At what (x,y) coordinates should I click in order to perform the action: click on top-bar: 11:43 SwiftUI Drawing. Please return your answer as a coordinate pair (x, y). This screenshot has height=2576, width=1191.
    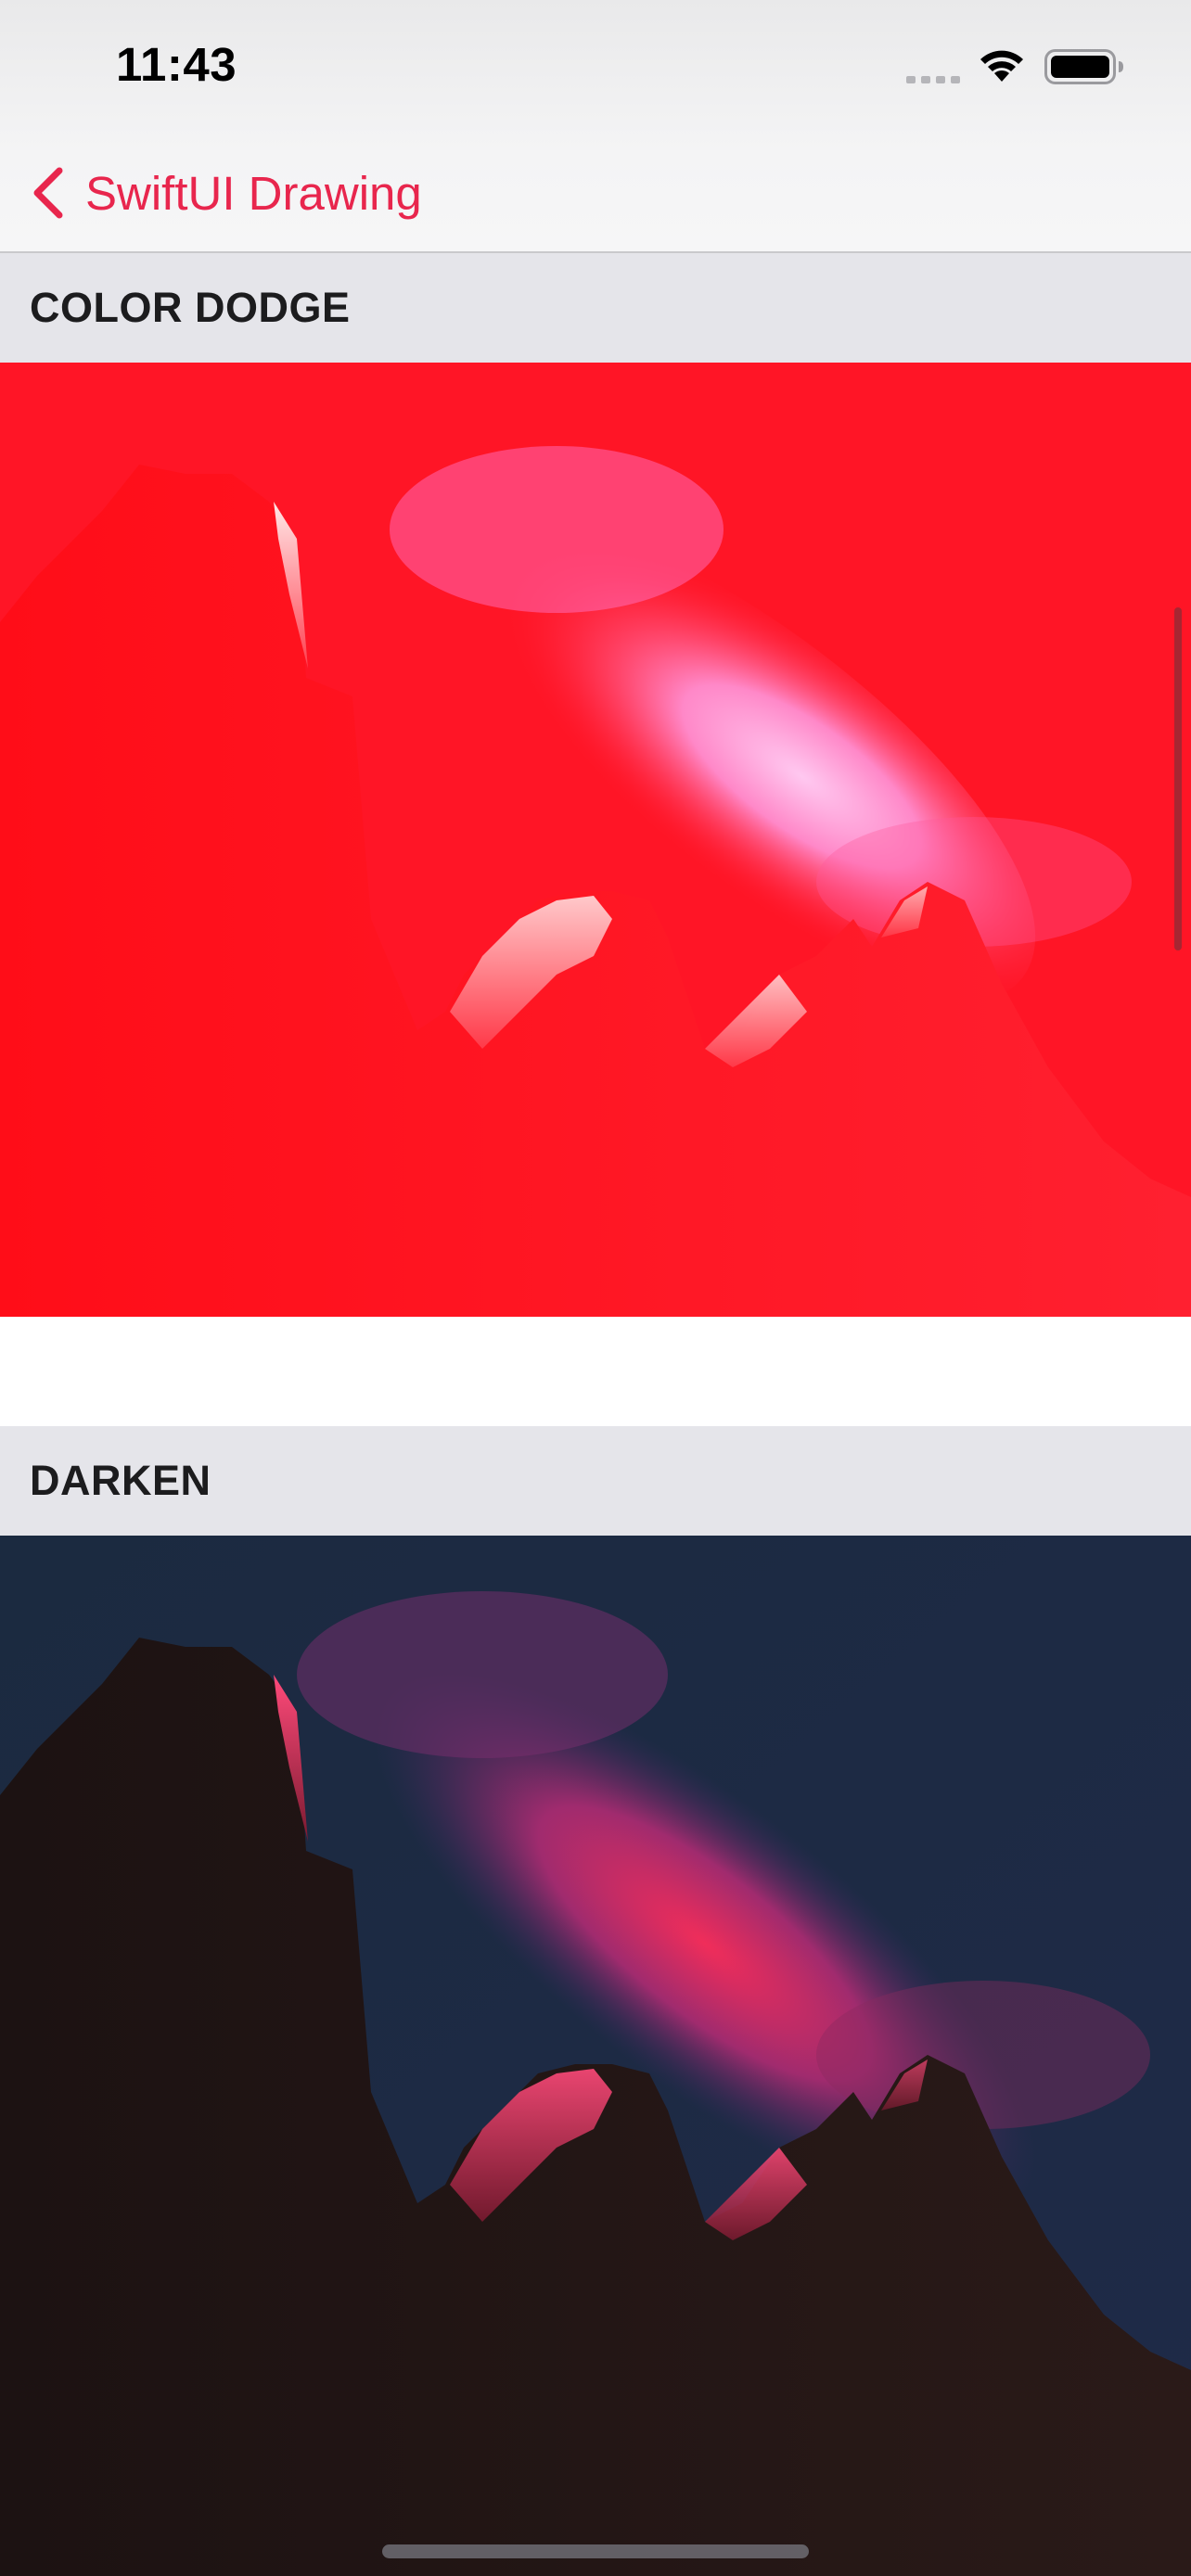
    Looking at the image, I should click on (595, 126).